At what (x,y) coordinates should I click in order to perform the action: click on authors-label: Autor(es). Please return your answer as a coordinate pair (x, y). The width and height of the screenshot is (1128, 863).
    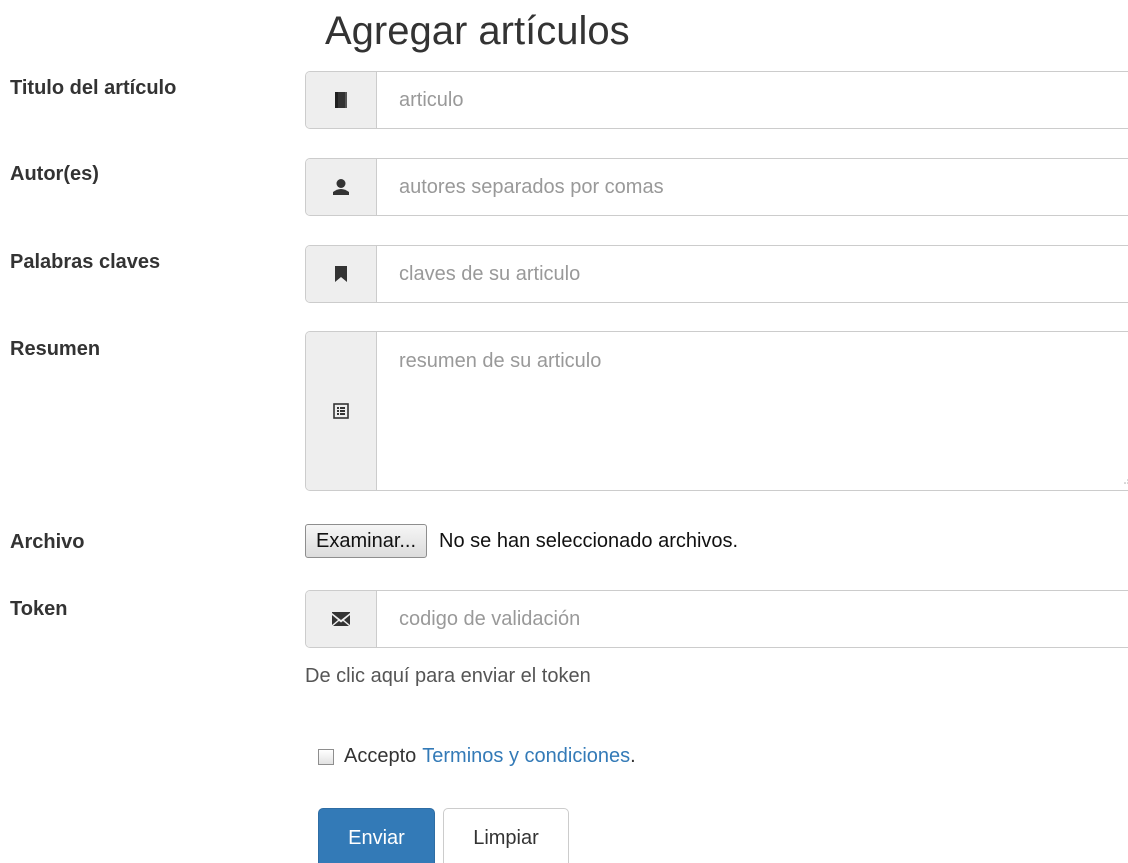
    Looking at the image, I should click on (54, 174).